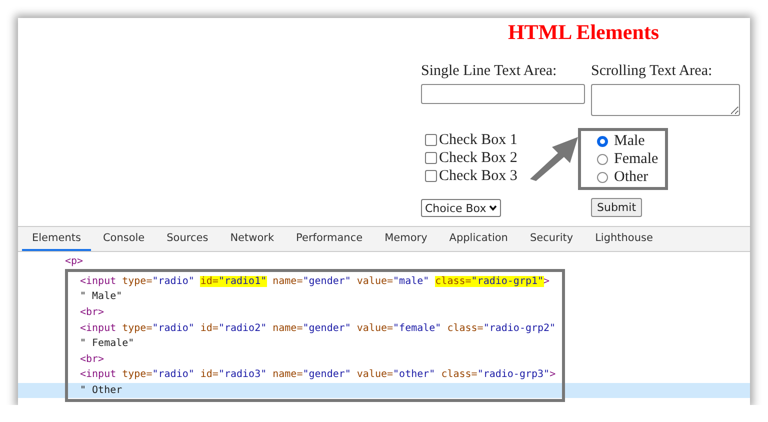  Describe the element at coordinates (74, 262) in the screenshot. I see `code-tag: <p>` at that location.